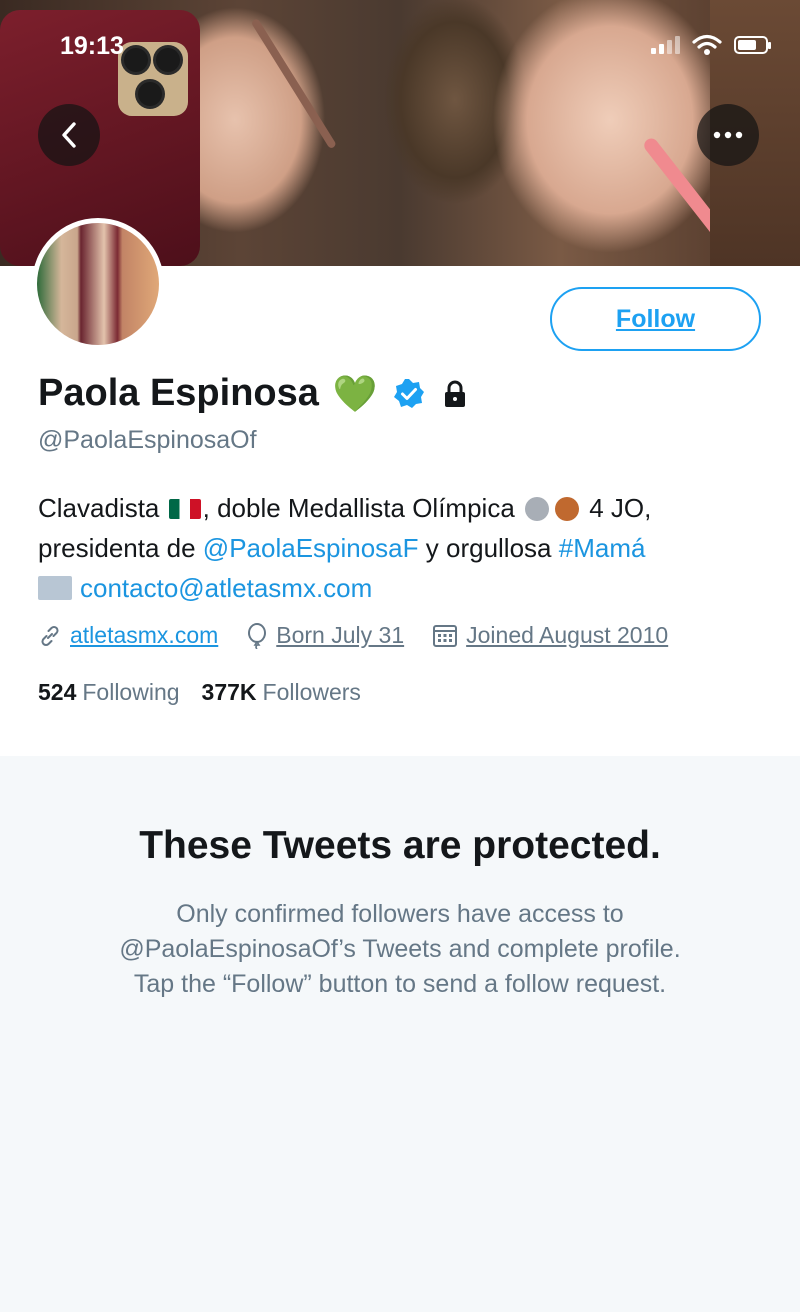  What do you see at coordinates (184, 509) in the screenshot?
I see `mexico-flag-emoji` at bounding box center [184, 509].